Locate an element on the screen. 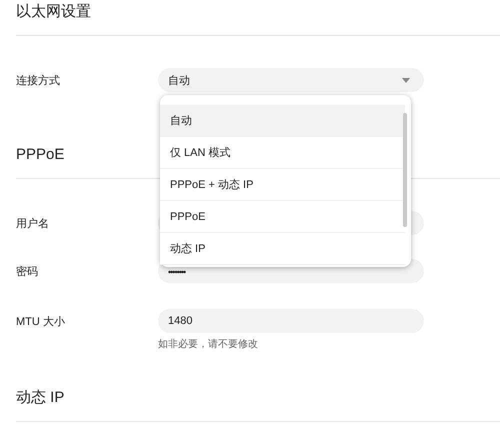 Image resolution: width=500 pixels, height=436 pixels. scrollbar is located at coordinates (405, 170).